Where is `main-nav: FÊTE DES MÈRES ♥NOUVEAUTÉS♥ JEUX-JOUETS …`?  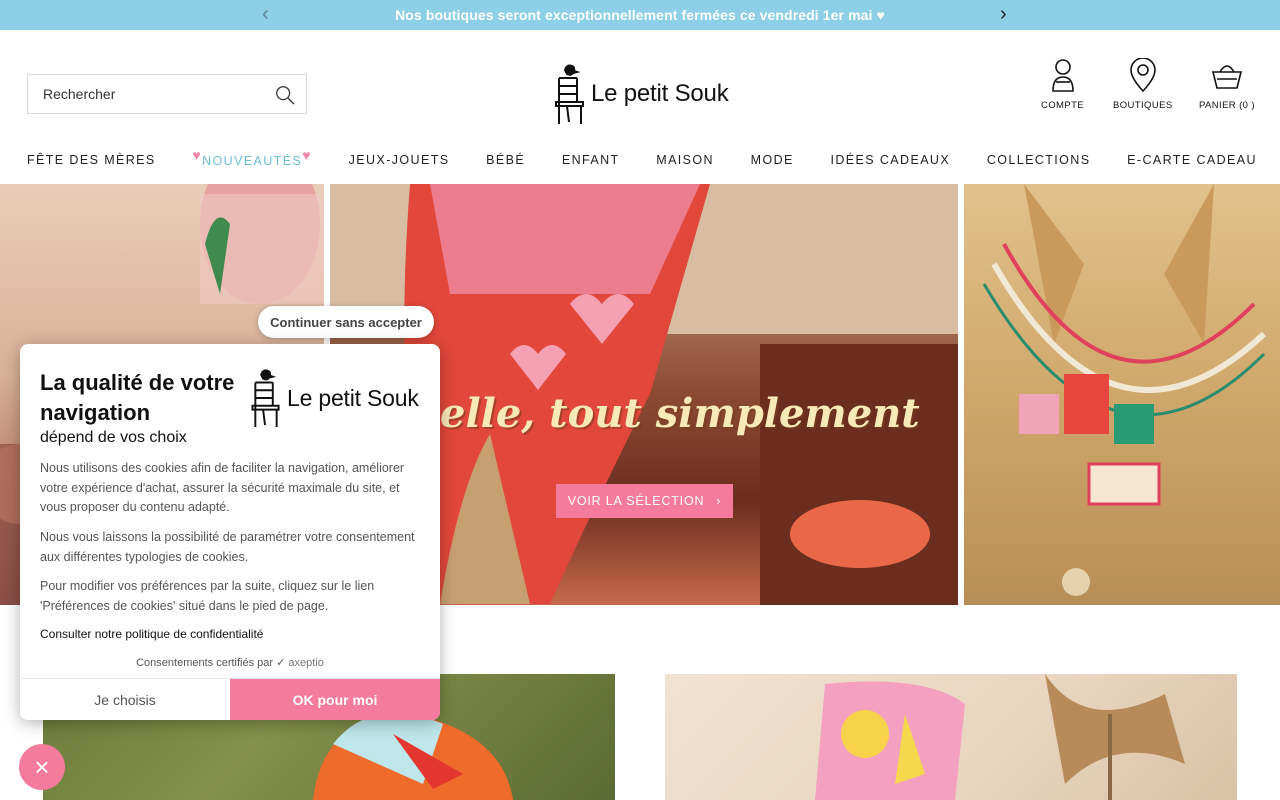 main-nav: FÊTE DES MÈRES ♥NOUVEAUTÉS♥ JEUX-JOUETS … is located at coordinates (642, 158).